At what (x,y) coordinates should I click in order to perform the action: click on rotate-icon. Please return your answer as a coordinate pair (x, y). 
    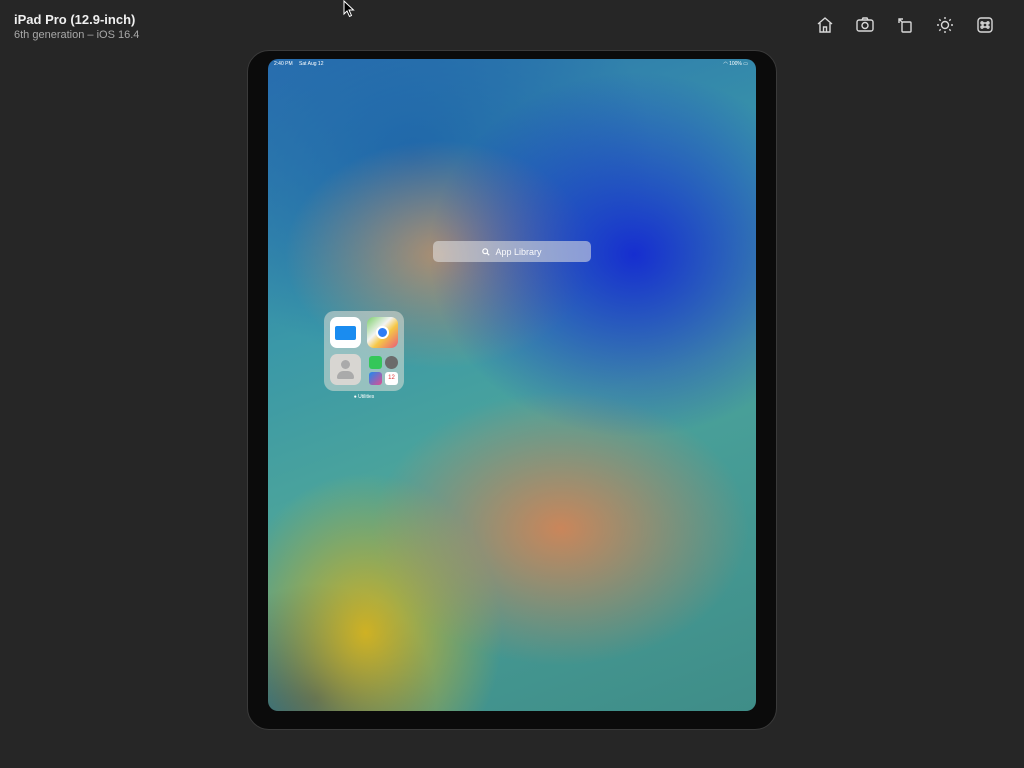
    Looking at the image, I should click on (905, 25).